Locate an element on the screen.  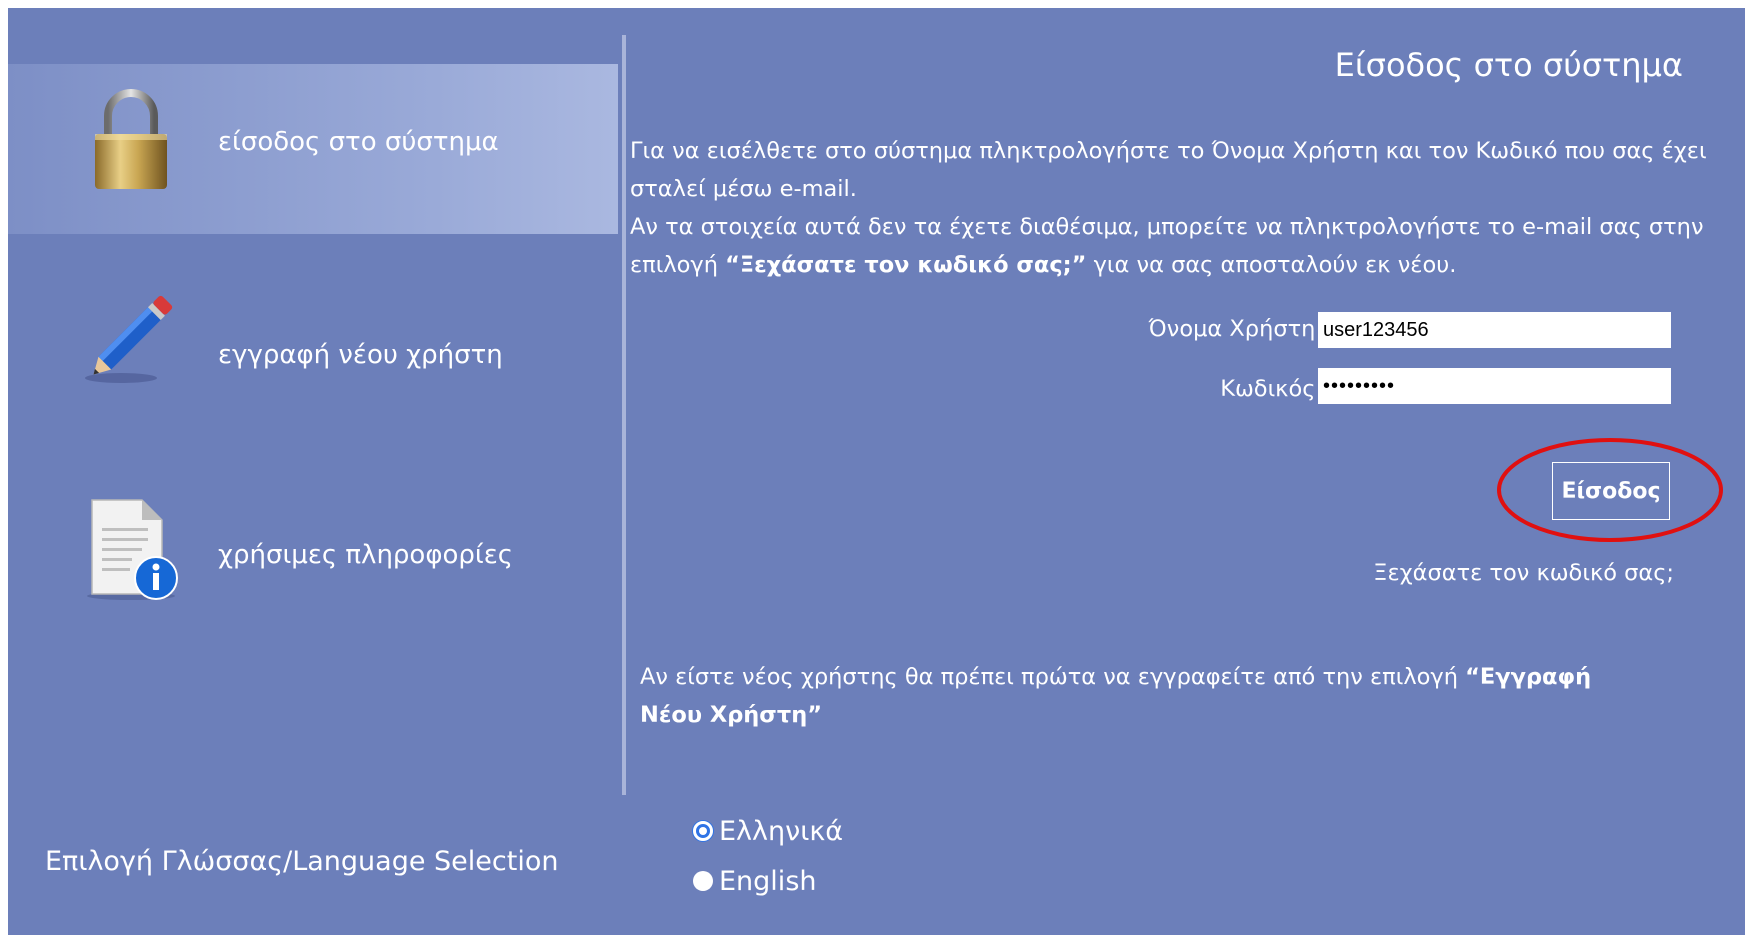
language-option-label: Ελληνικά is located at coordinates (781, 831).